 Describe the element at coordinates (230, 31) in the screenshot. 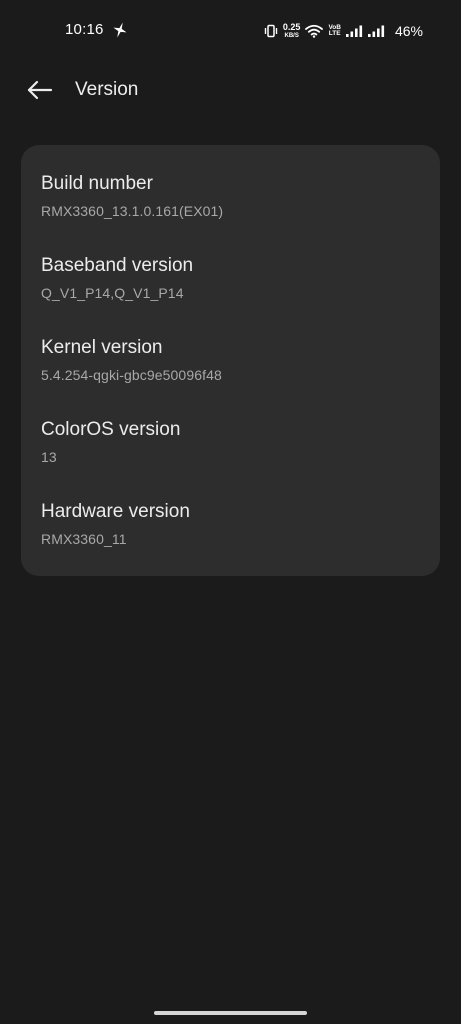

I see `status-bar: 10:16 0.25 KB/S VoB LTE 46%` at that location.